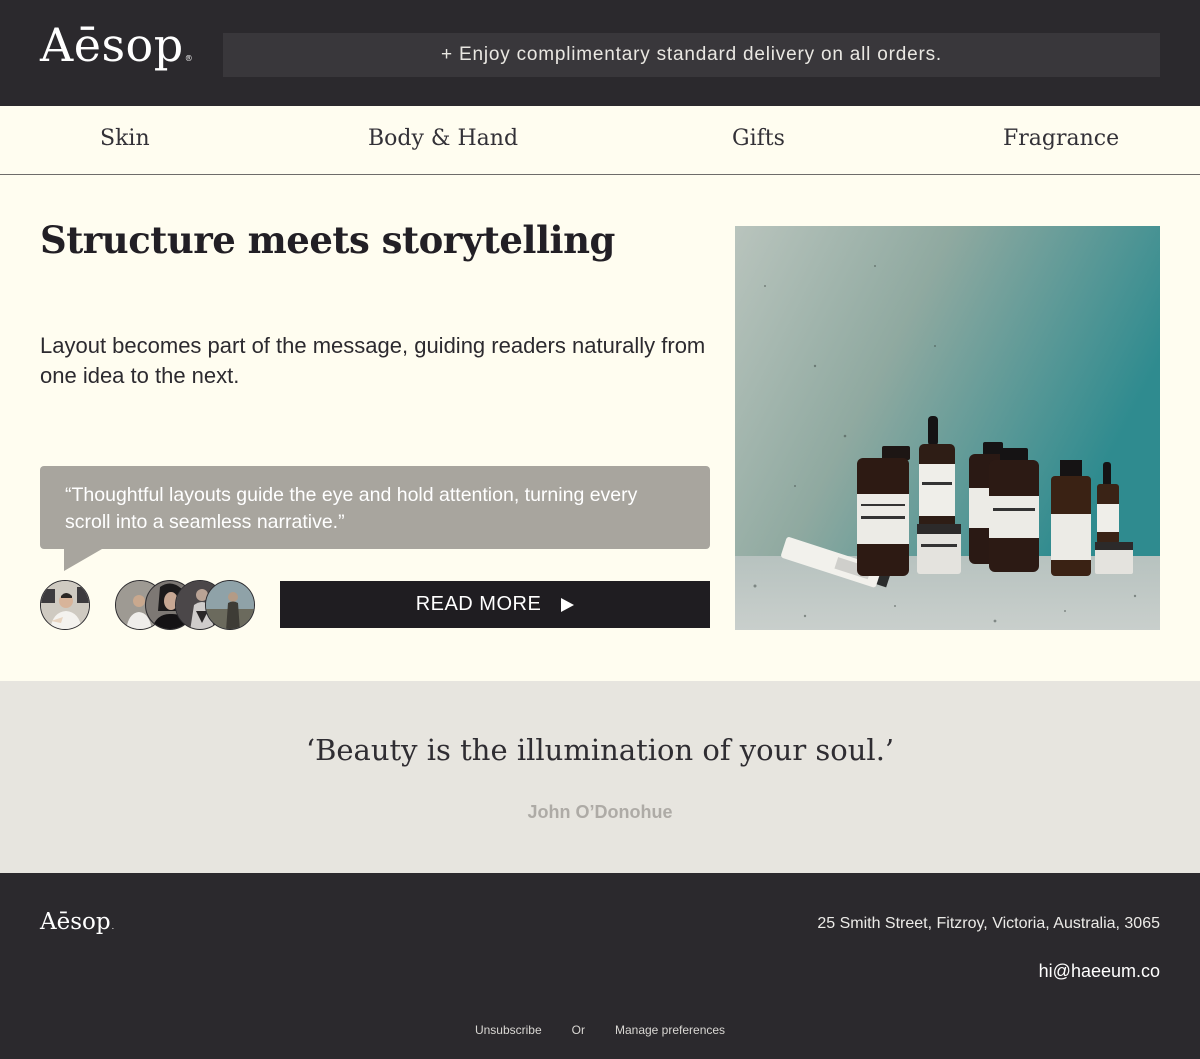  Describe the element at coordinates (83, 560) in the screenshot. I see `bubble-tail` at that location.